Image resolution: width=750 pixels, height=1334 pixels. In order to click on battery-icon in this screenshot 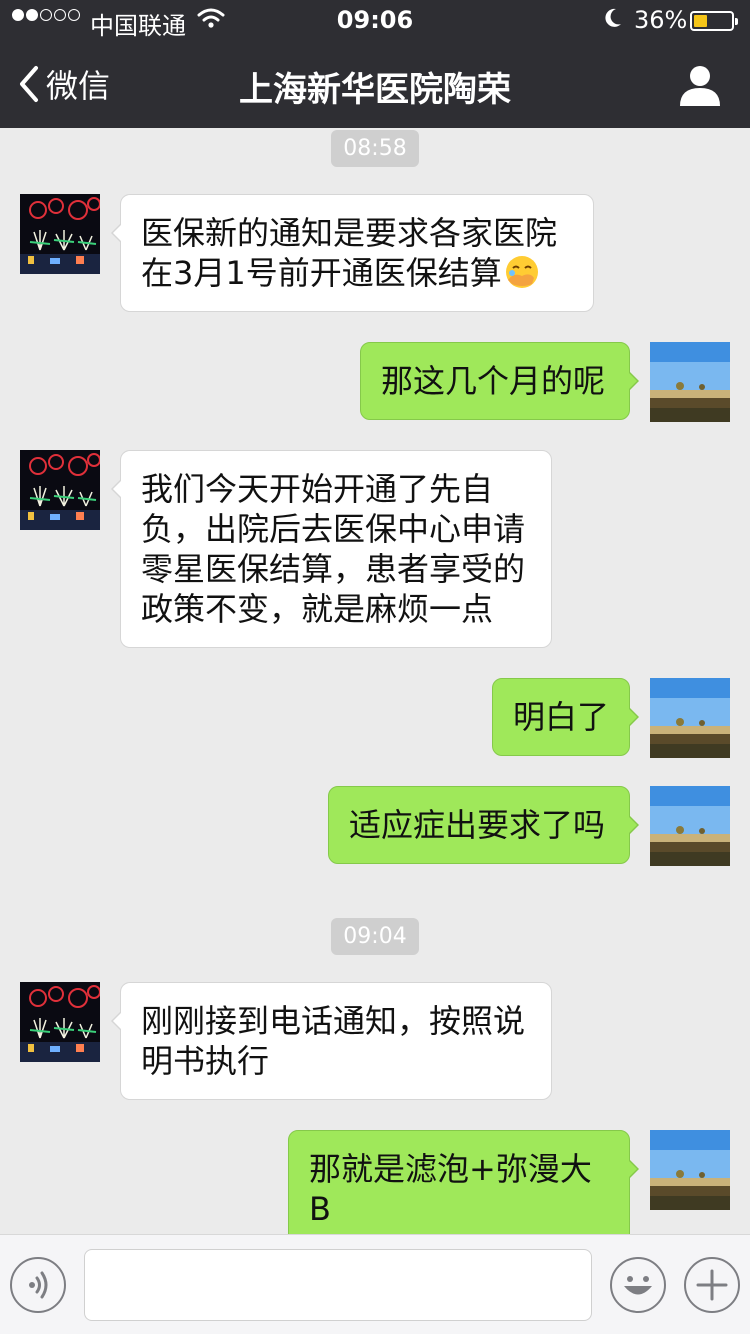, I will do `click(714, 21)`.